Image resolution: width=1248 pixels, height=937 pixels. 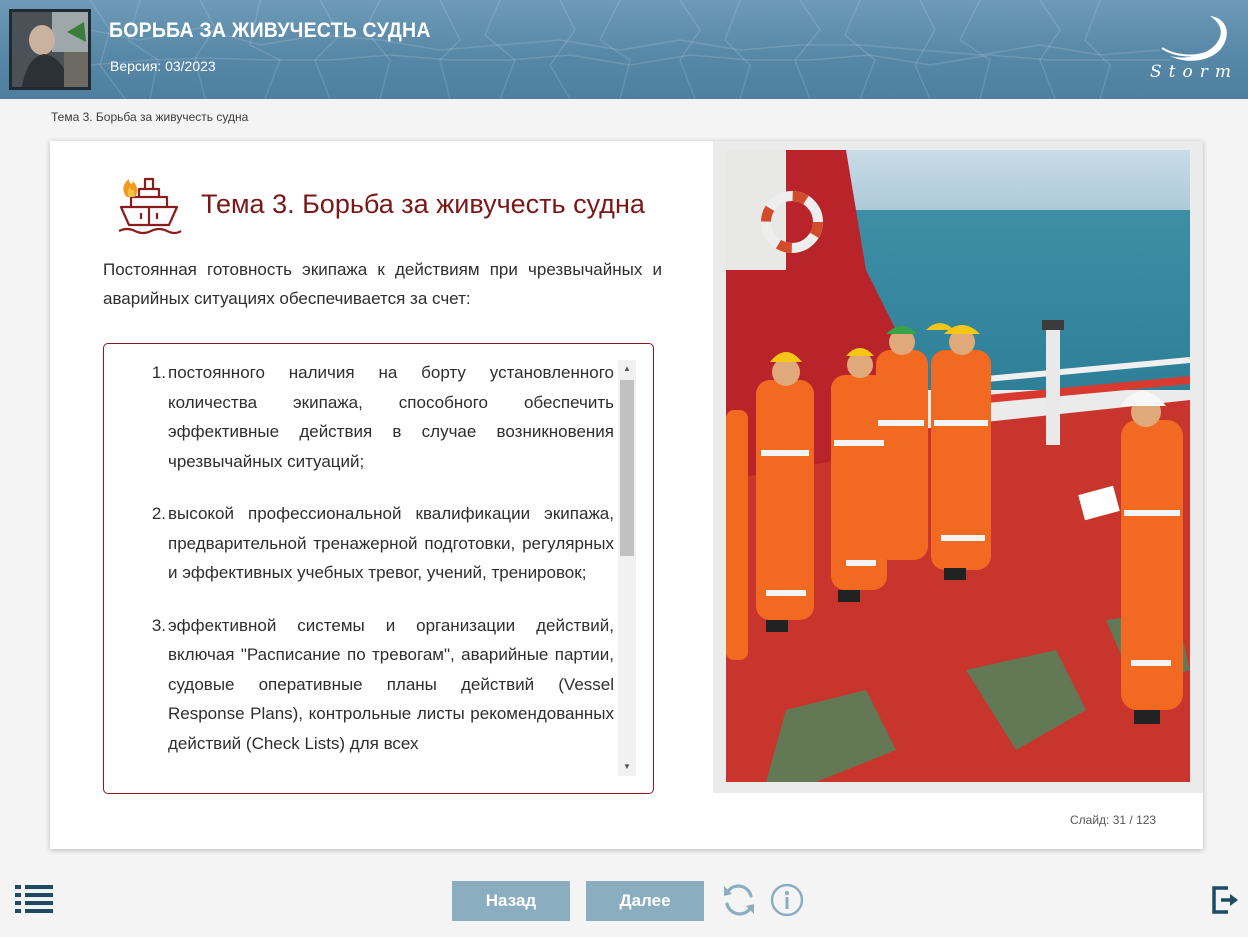 What do you see at coordinates (627, 468) in the screenshot?
I see `scrollbar-thumb` at bounding box center [627, 468].